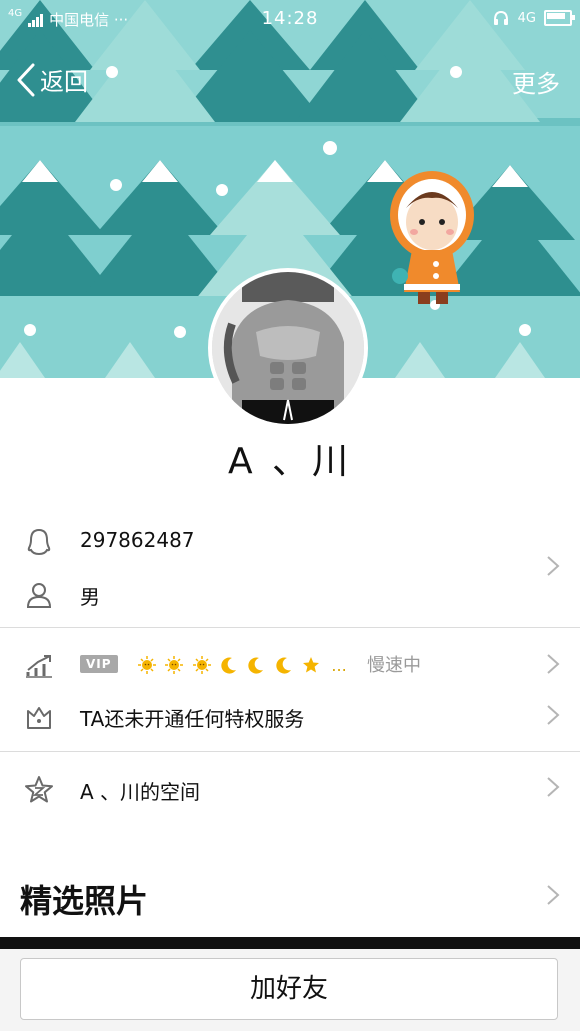 The image size is (580, 1031). I want to click on back-button: 返回, so click(52, 79).